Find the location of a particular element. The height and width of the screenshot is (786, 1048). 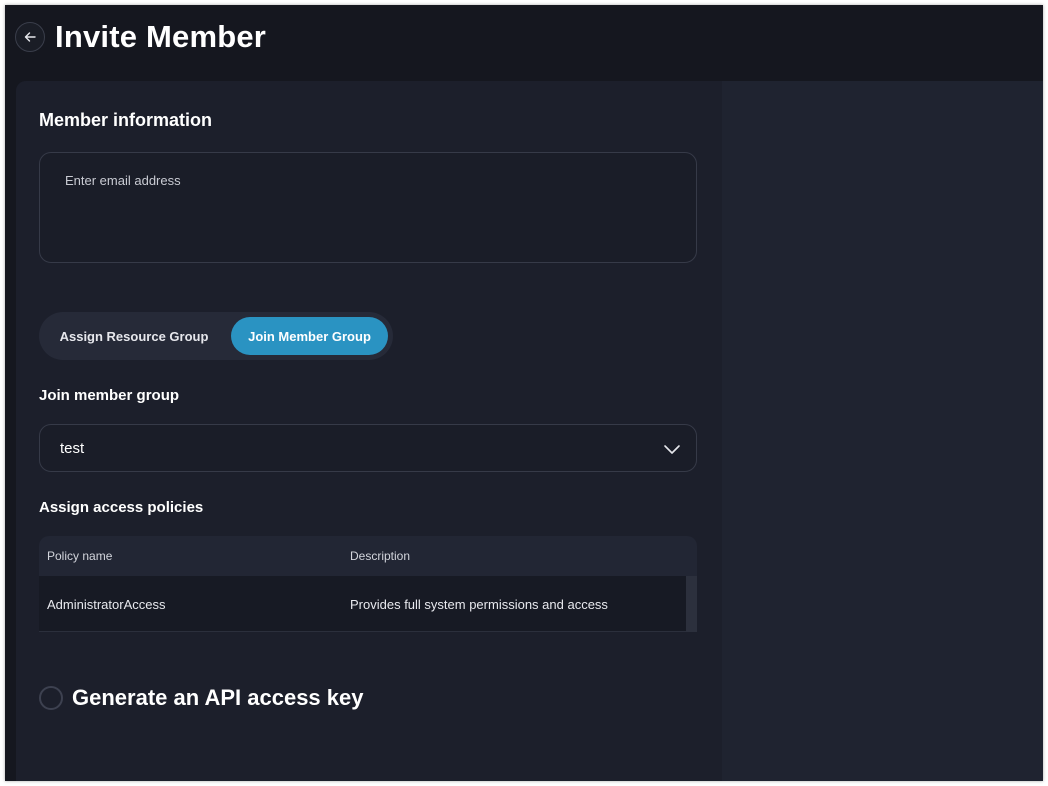

arrow-left-icon is located at coordinates (30, 37).